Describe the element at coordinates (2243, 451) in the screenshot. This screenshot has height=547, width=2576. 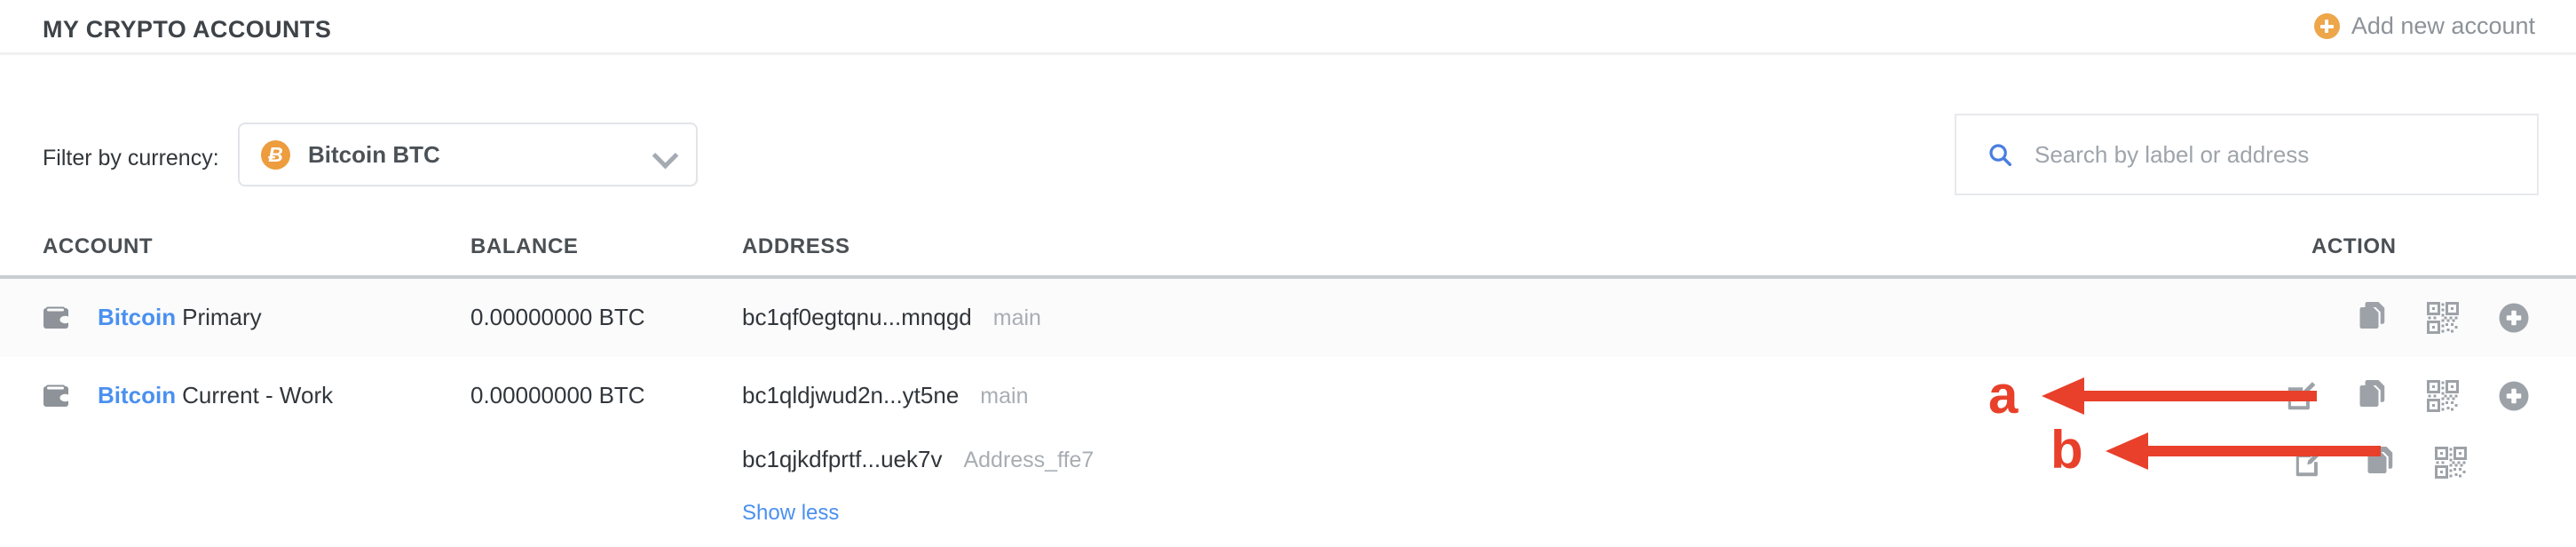
I see `annotation-arrow-b` at that location.